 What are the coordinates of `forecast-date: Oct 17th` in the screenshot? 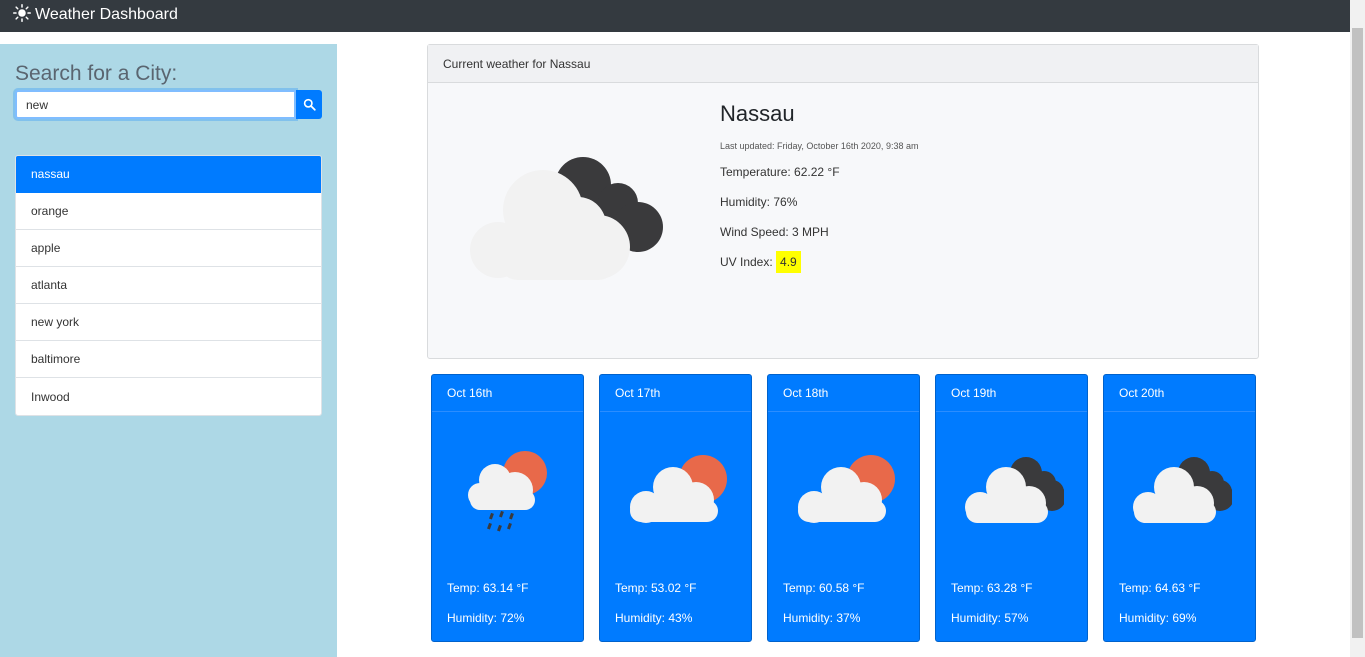 It's located at (675, 393).